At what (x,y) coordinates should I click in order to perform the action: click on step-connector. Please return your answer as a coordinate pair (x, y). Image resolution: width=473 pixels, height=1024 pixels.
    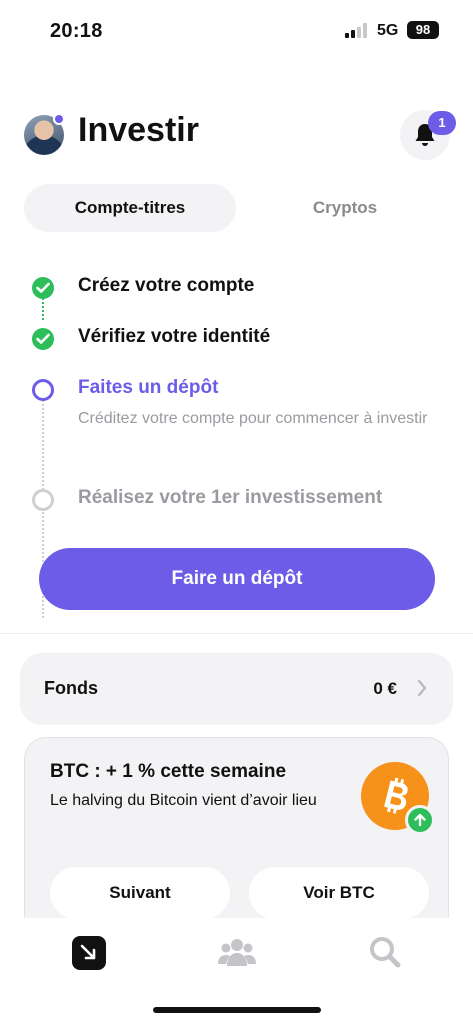
    Looking at the image, I should click on (43, 309).